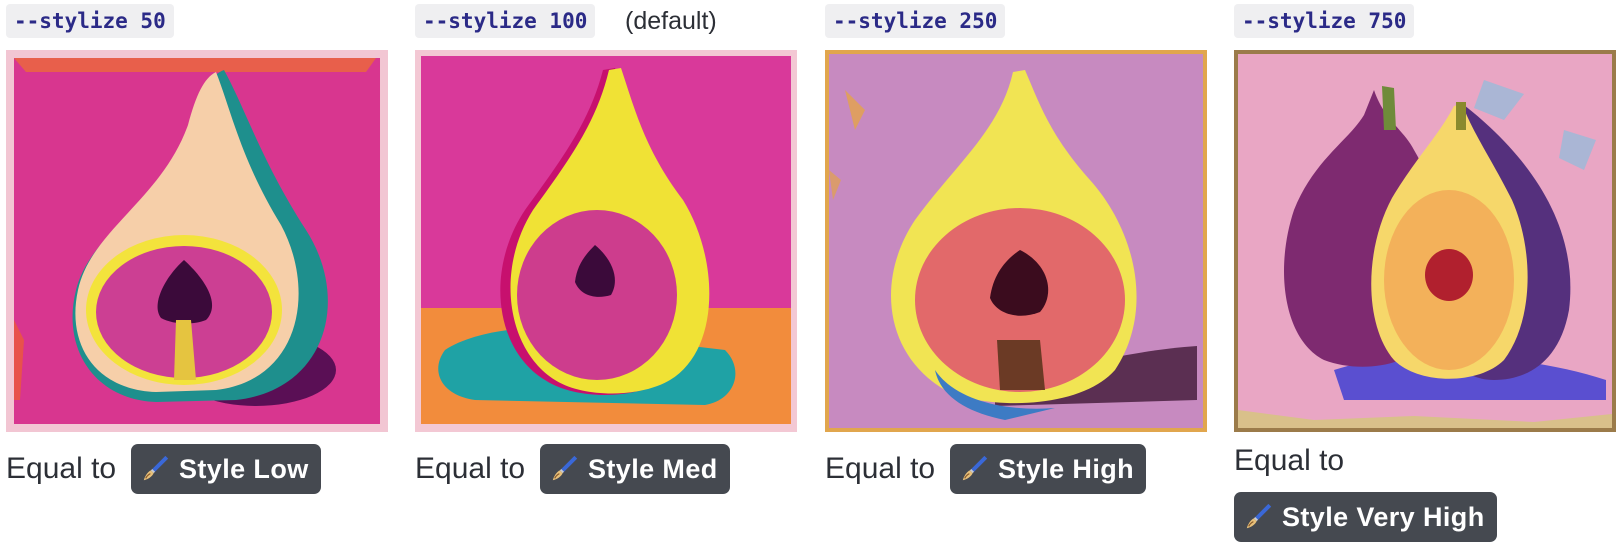  Describe the element at coordinates (653, 469) in the screenshot. I see `badge-label: Style Med` at that location.